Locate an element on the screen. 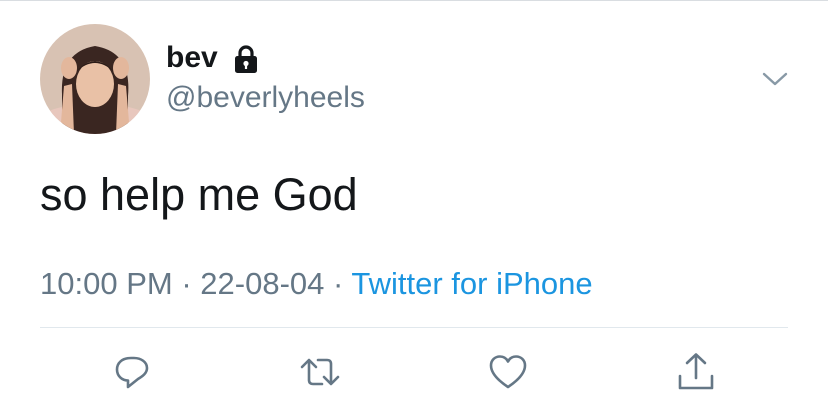 The image size is (828, 407). tweet-date: 22-08-04 is located at coordinates (262, 283).